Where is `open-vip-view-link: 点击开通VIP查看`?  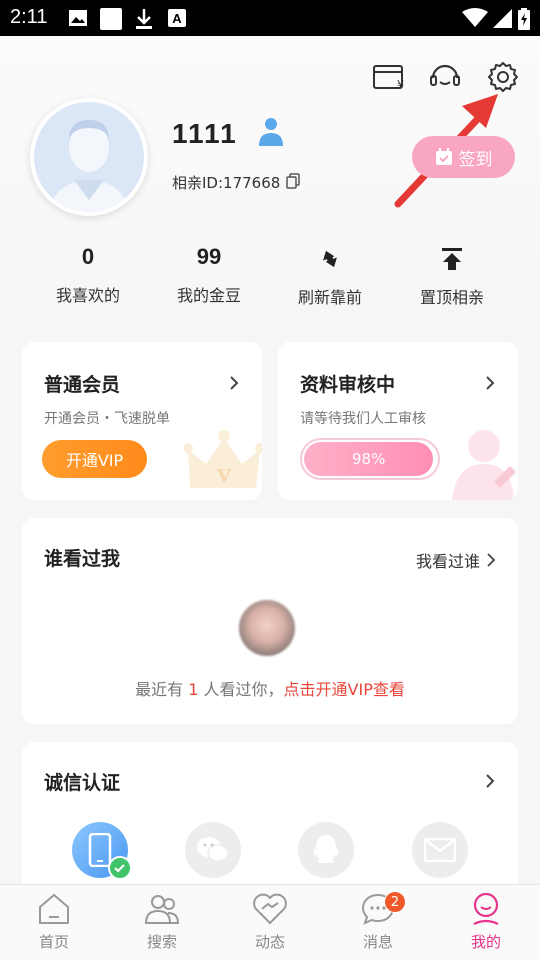
open-vip-view-link: 点击开通VIP查看 is located at coordinates (344, 689).